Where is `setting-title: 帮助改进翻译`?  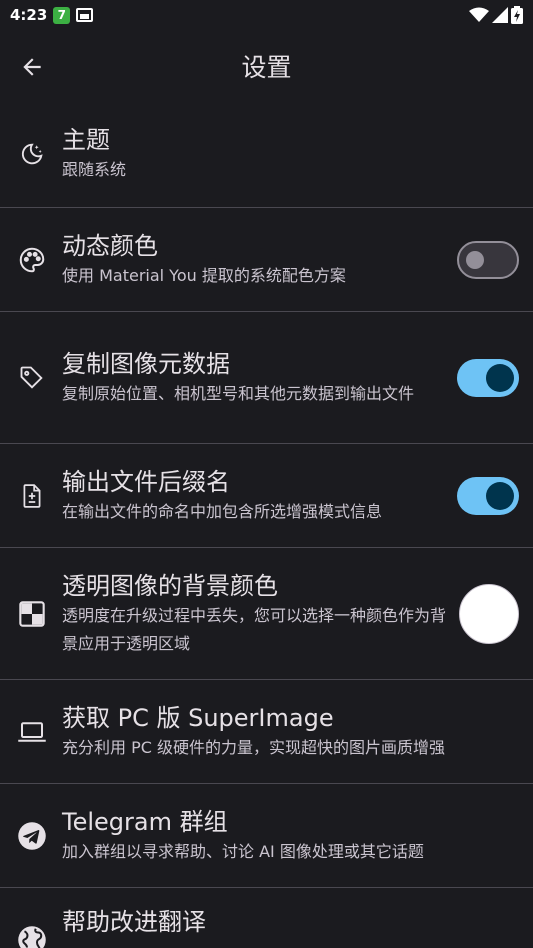
setting-title: 帮助改进翻译 is located at coordinates (134, 922).